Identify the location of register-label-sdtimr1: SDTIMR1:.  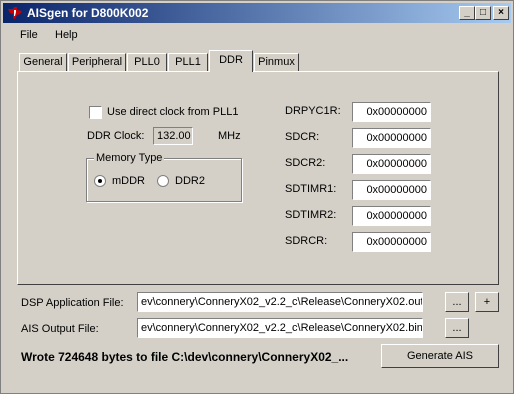
(311, 189).